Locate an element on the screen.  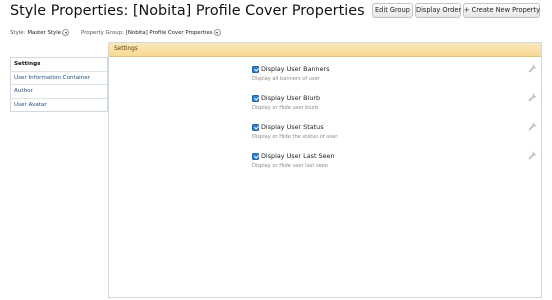
display-order-button: Display Order is located at coordinates (438, 10).